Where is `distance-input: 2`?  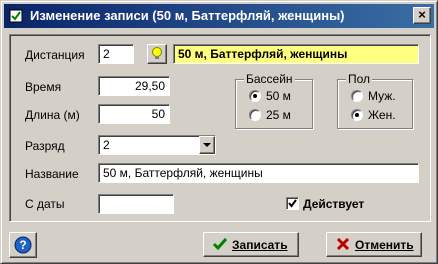 distance-input: 2 is located at coordinates (116, 54).